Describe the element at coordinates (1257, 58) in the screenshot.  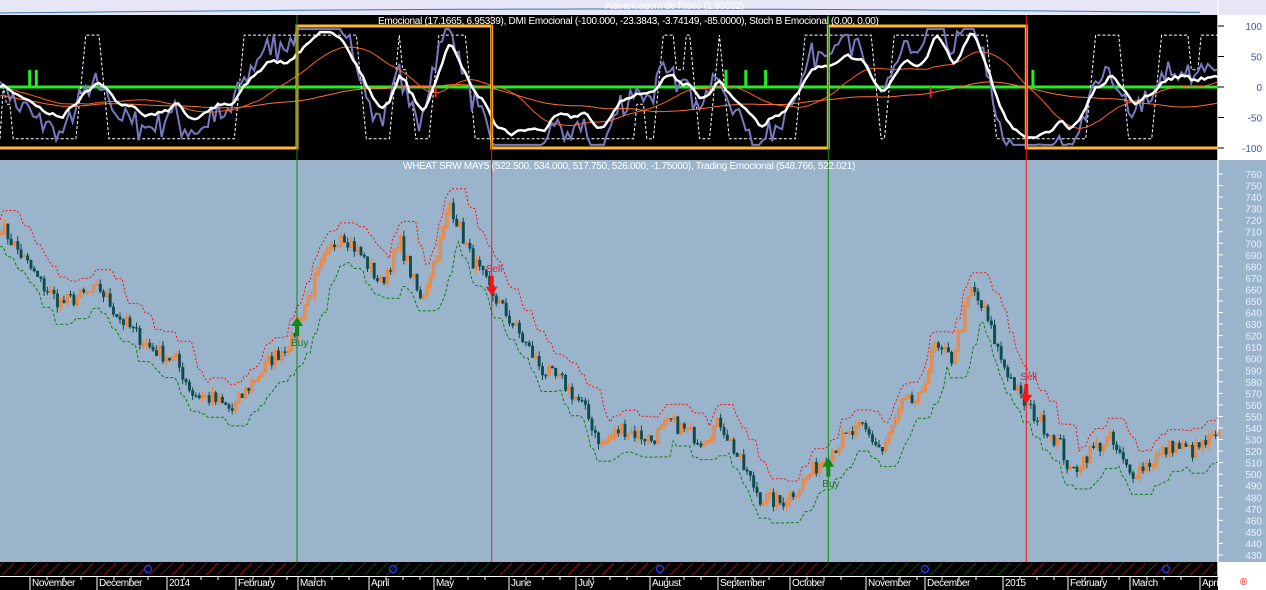
I see `indicator-tick-label: 50` at that location.